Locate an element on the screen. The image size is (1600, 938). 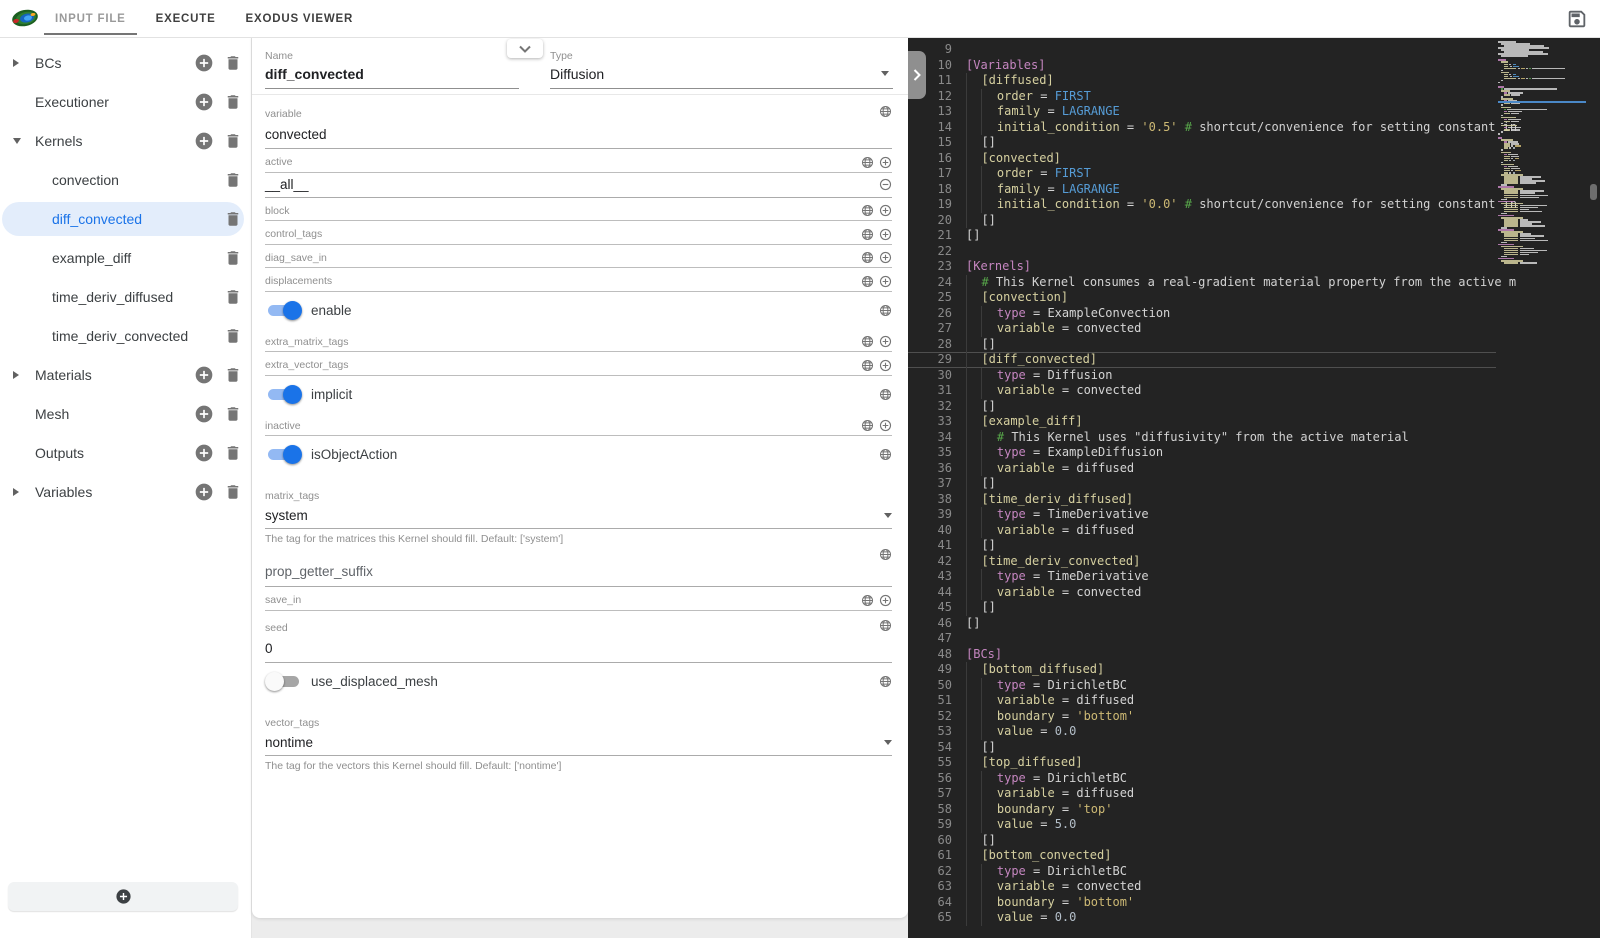
code-line-18: 18 family = LAGRANGE is located at coordinates (1202, 189).